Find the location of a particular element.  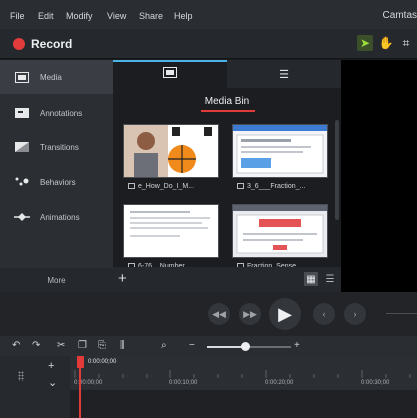

record-label: Record is located at coordinates (52, 44).